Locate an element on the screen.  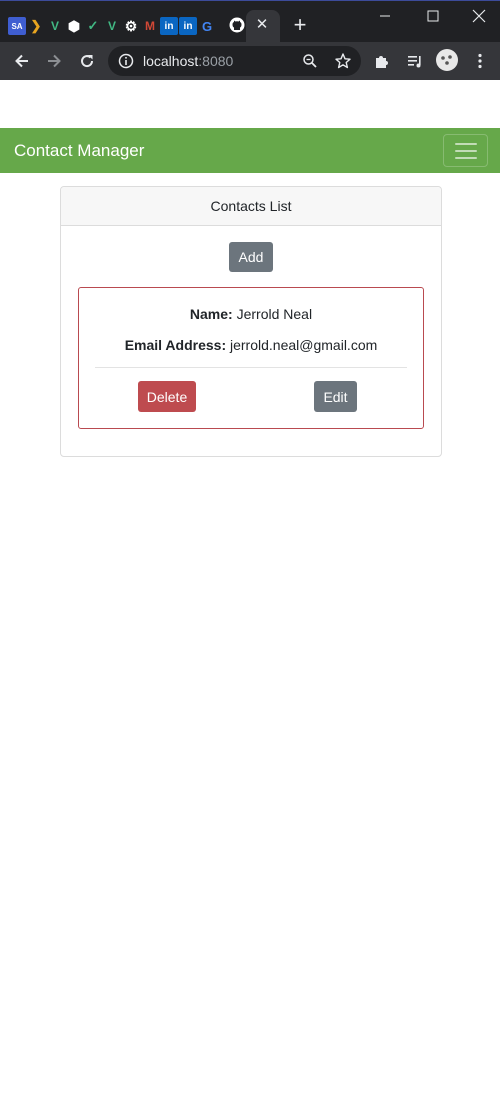
browser-toolbar: localhost:8080 is located at coordinates (250, 61).